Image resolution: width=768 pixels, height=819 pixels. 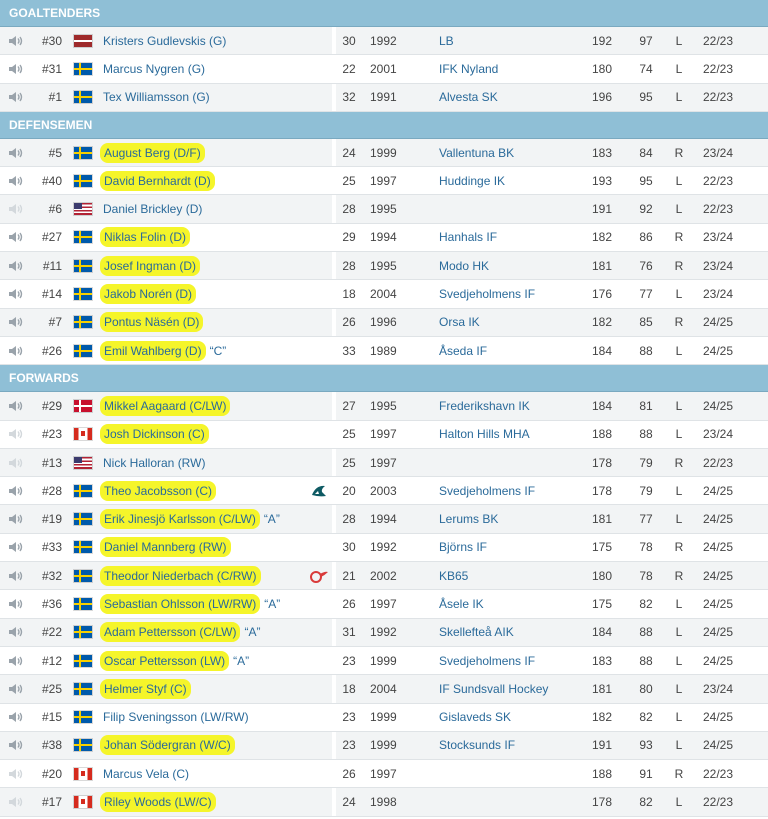 I want to click on player-name-link: Helmer Styf (C), so click(x=145, y=688).